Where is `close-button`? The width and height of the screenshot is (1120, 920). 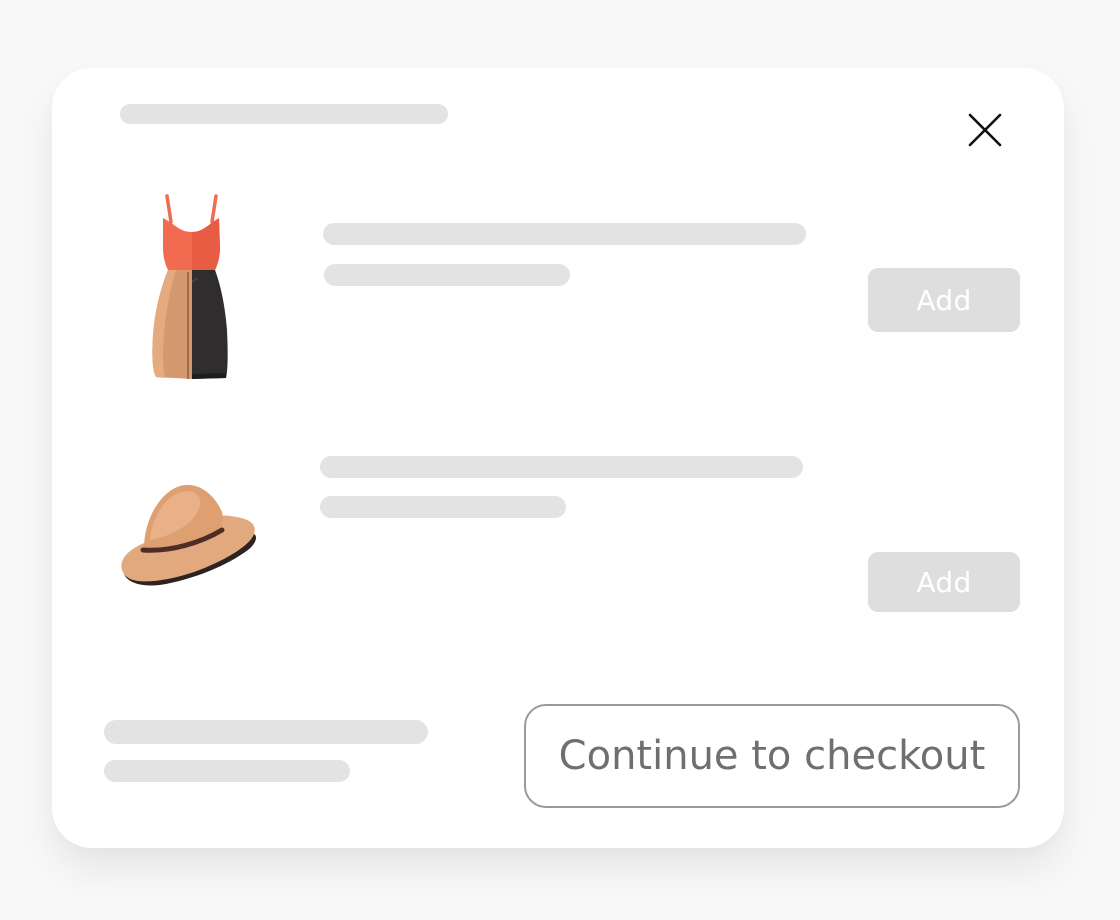
close-button is located at coordinates (985, 129).